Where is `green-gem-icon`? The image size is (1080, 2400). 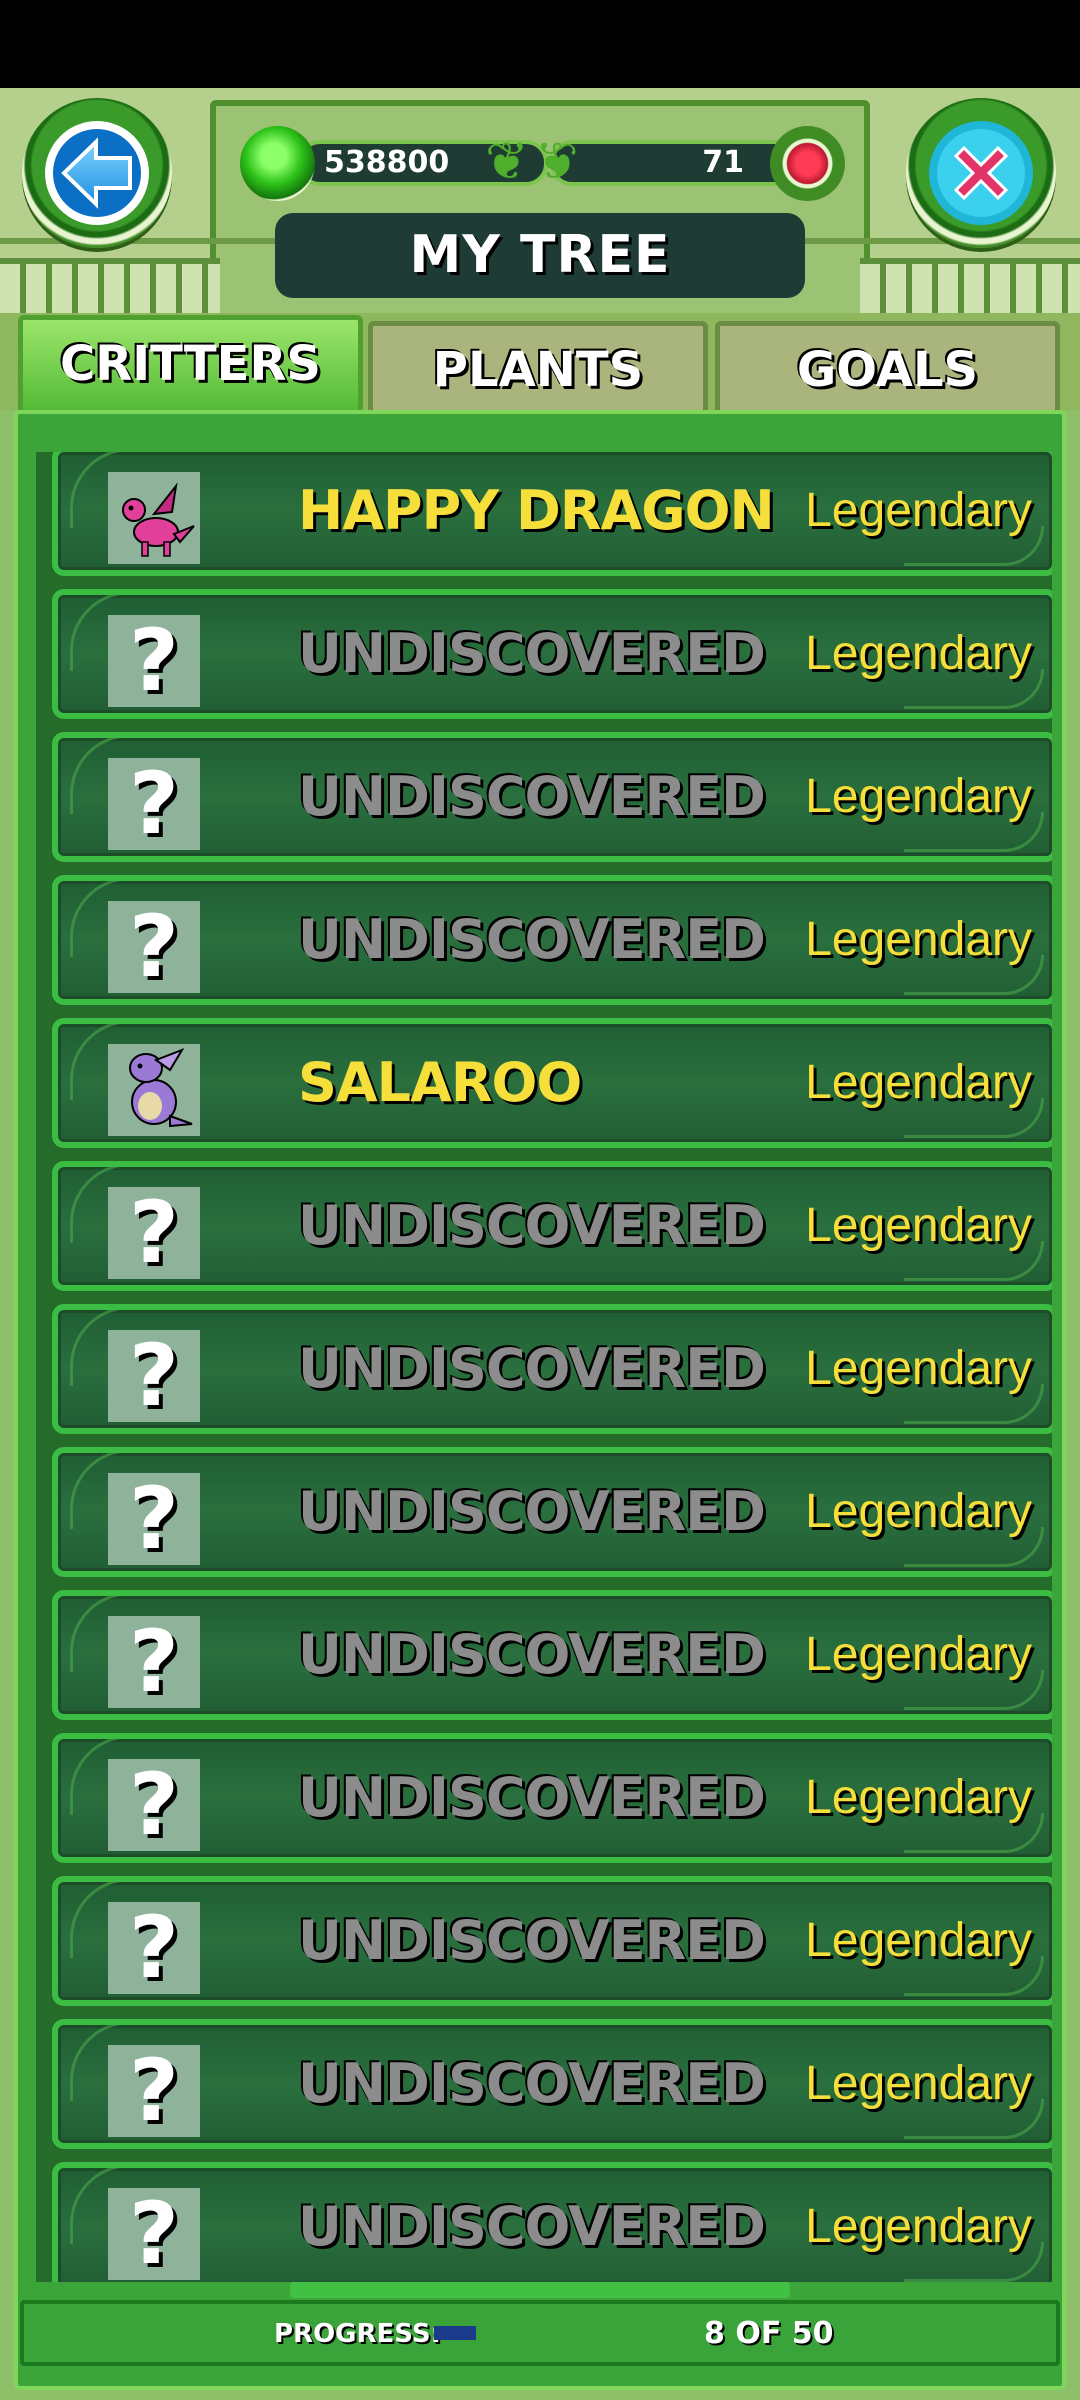
green-gem-icon is located at coordinates (277, 163).